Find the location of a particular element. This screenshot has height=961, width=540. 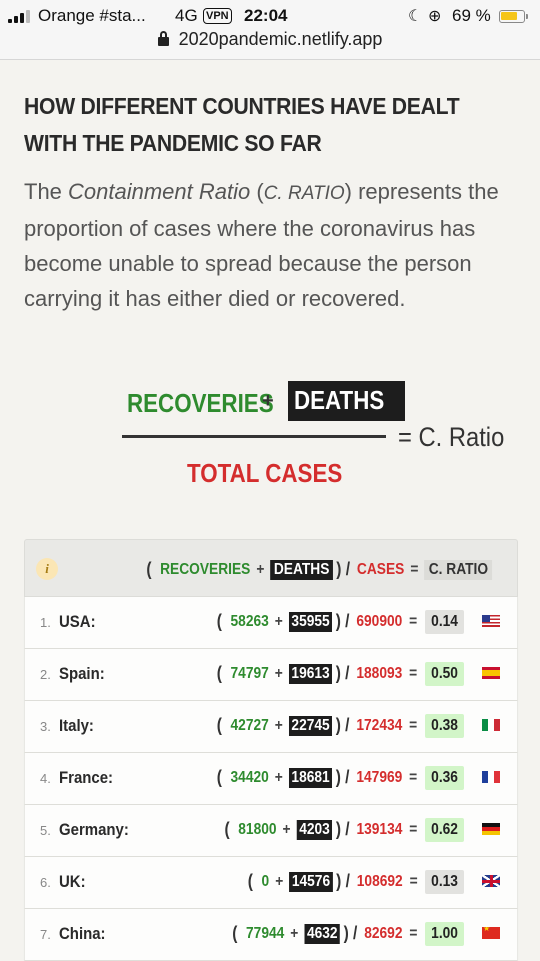

row-ratio: 1.00 is located at coordinates (444, 934).